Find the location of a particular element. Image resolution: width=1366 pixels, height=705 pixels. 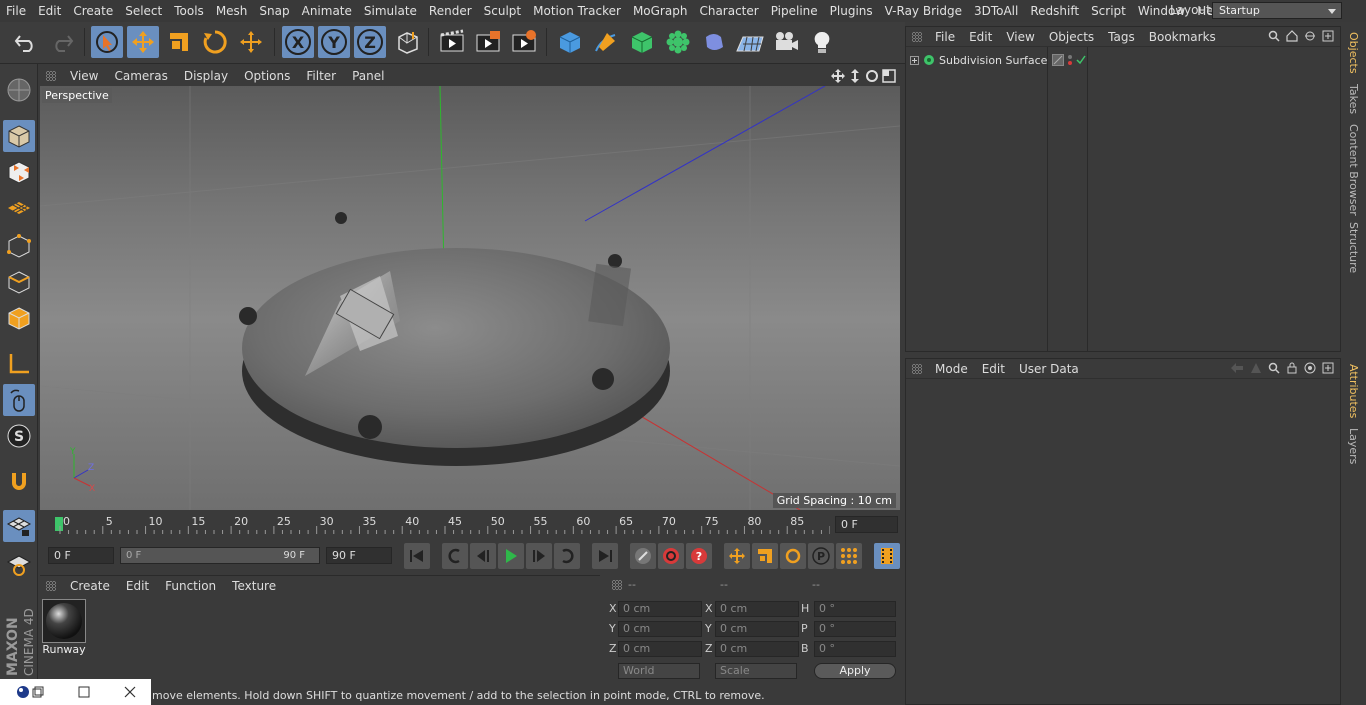

restore-window-icon is located at coordinates (38, 692).